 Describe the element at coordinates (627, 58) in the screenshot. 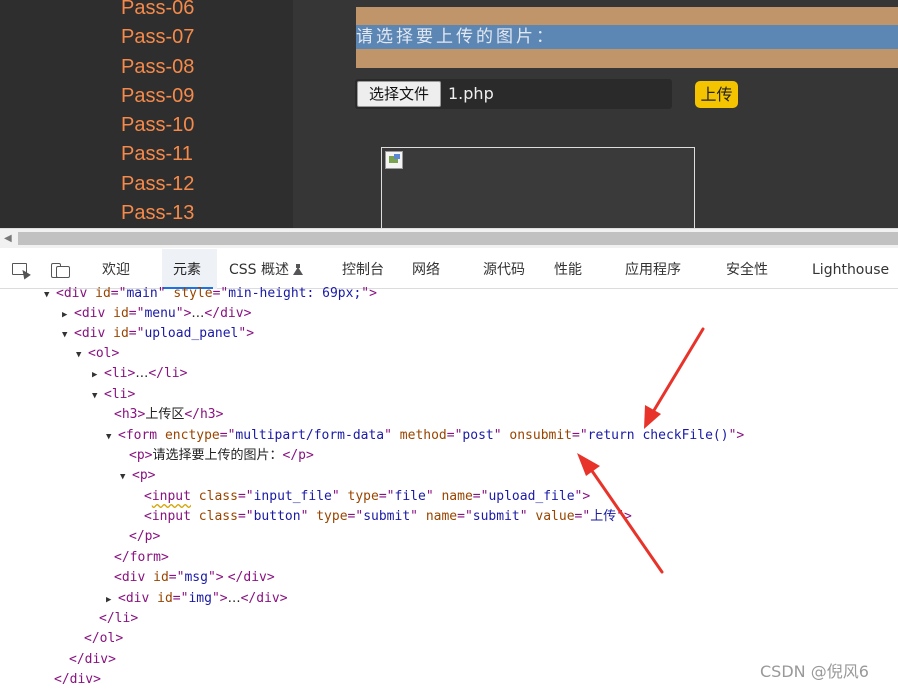

I see `highlight-band-bottom` at that location.